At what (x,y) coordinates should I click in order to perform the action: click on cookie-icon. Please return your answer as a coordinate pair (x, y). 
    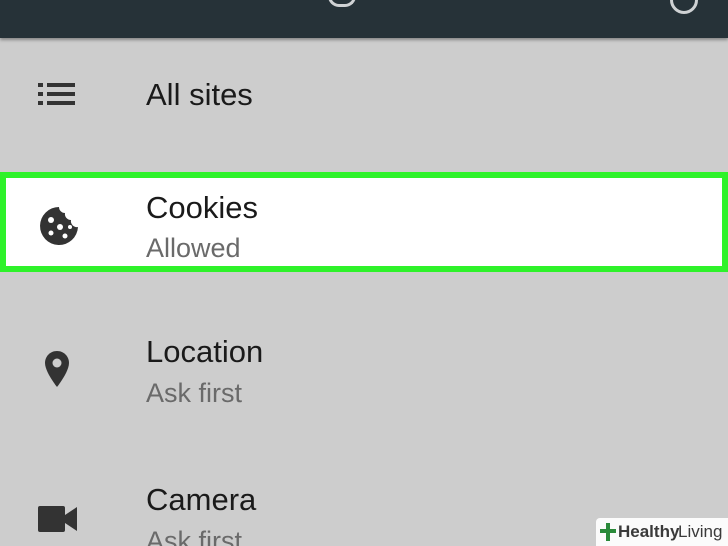
    Looking at the image, I should click on (59, 226).